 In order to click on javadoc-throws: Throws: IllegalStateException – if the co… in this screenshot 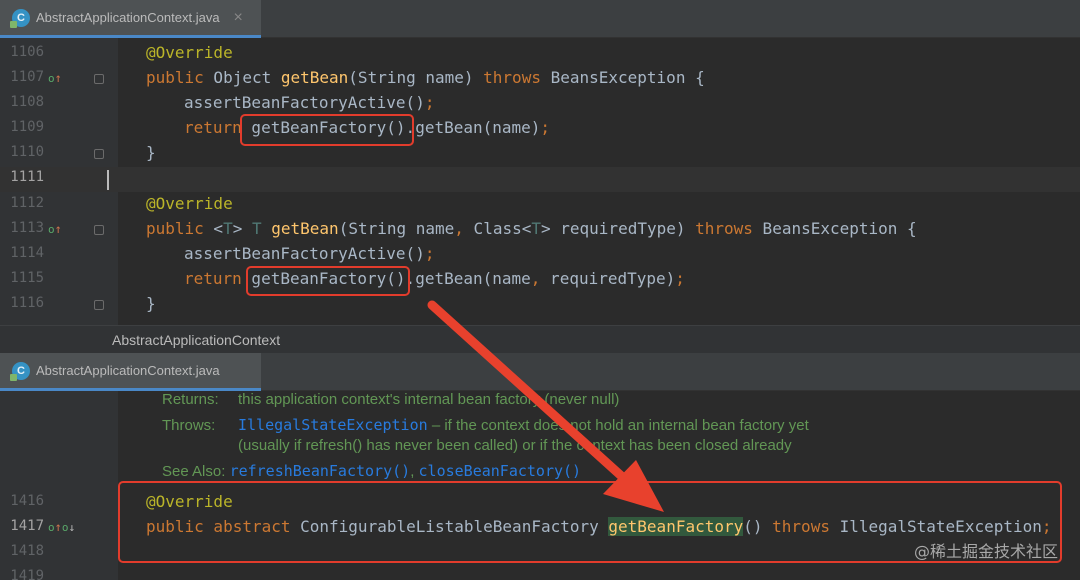, I will do `click(485, 425)`.